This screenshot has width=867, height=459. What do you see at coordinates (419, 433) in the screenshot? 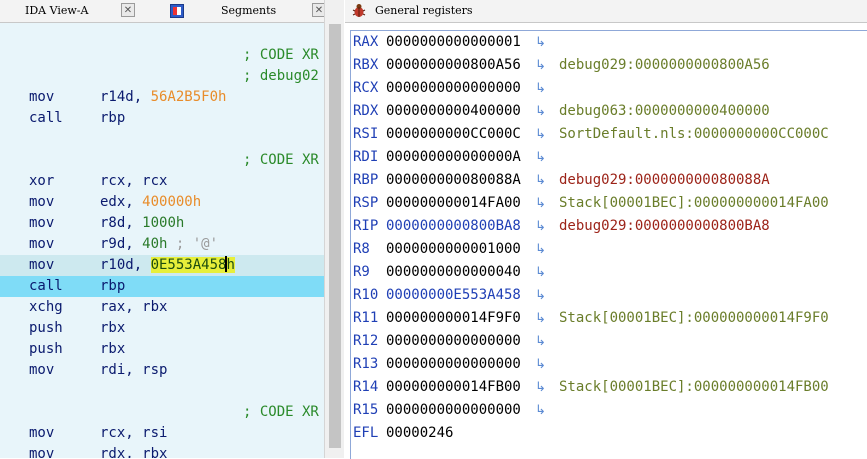
I see `register-value: 00000246` at bounding box center [419, 433].